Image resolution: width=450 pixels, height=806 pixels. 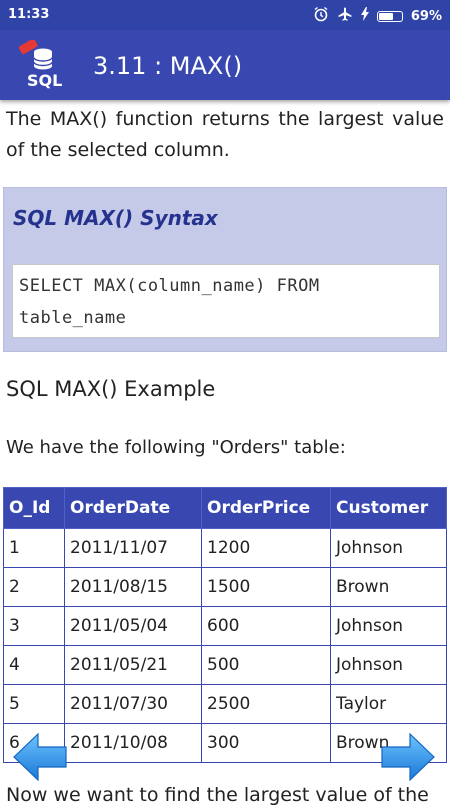 I want to click on airplane-icon, so click(x=345, y=16).